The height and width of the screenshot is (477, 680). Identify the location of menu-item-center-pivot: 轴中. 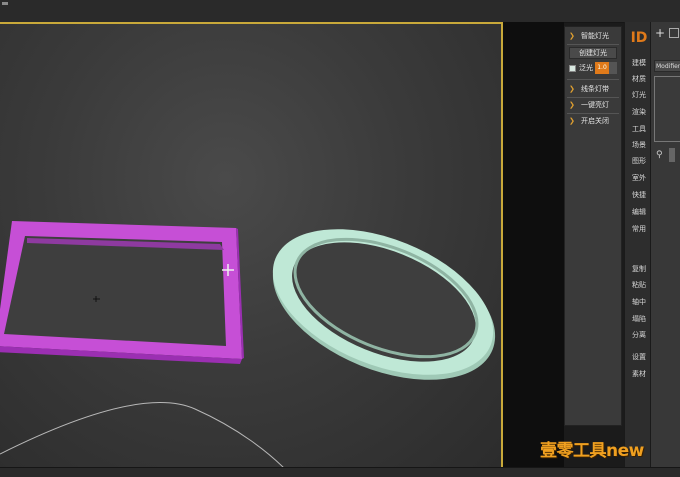
(639, 302).